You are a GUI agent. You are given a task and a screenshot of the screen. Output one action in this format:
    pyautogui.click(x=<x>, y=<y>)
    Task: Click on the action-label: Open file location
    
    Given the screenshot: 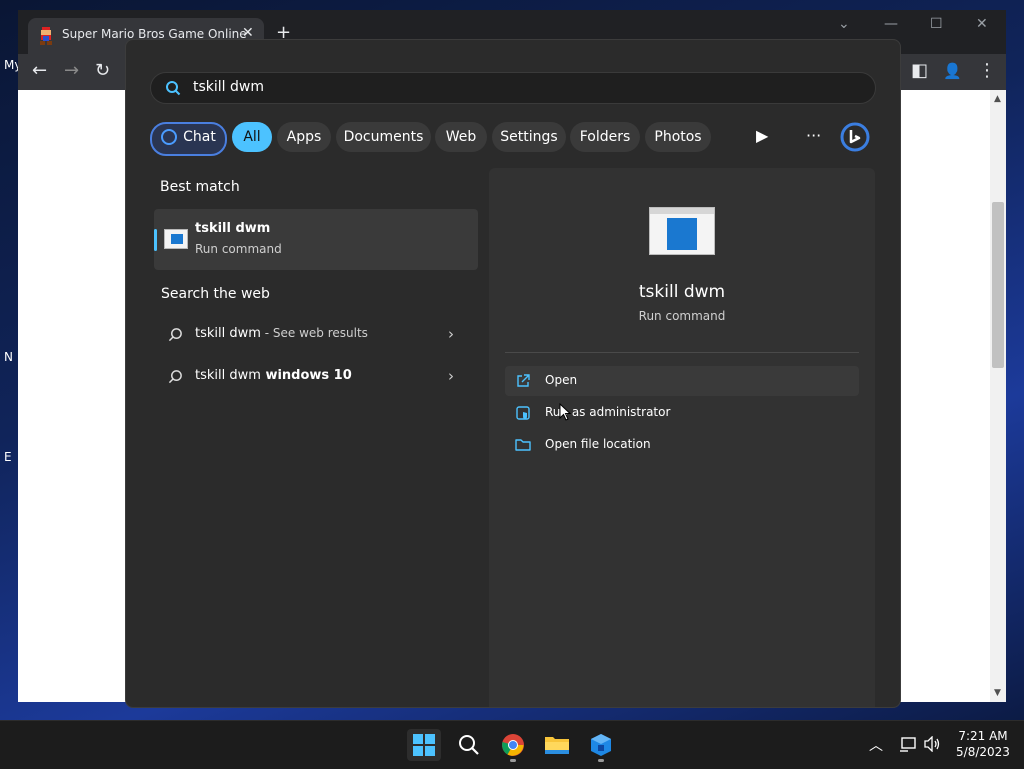 What is the action you would take?
    pyautogui.click(x=598, y=444)
    